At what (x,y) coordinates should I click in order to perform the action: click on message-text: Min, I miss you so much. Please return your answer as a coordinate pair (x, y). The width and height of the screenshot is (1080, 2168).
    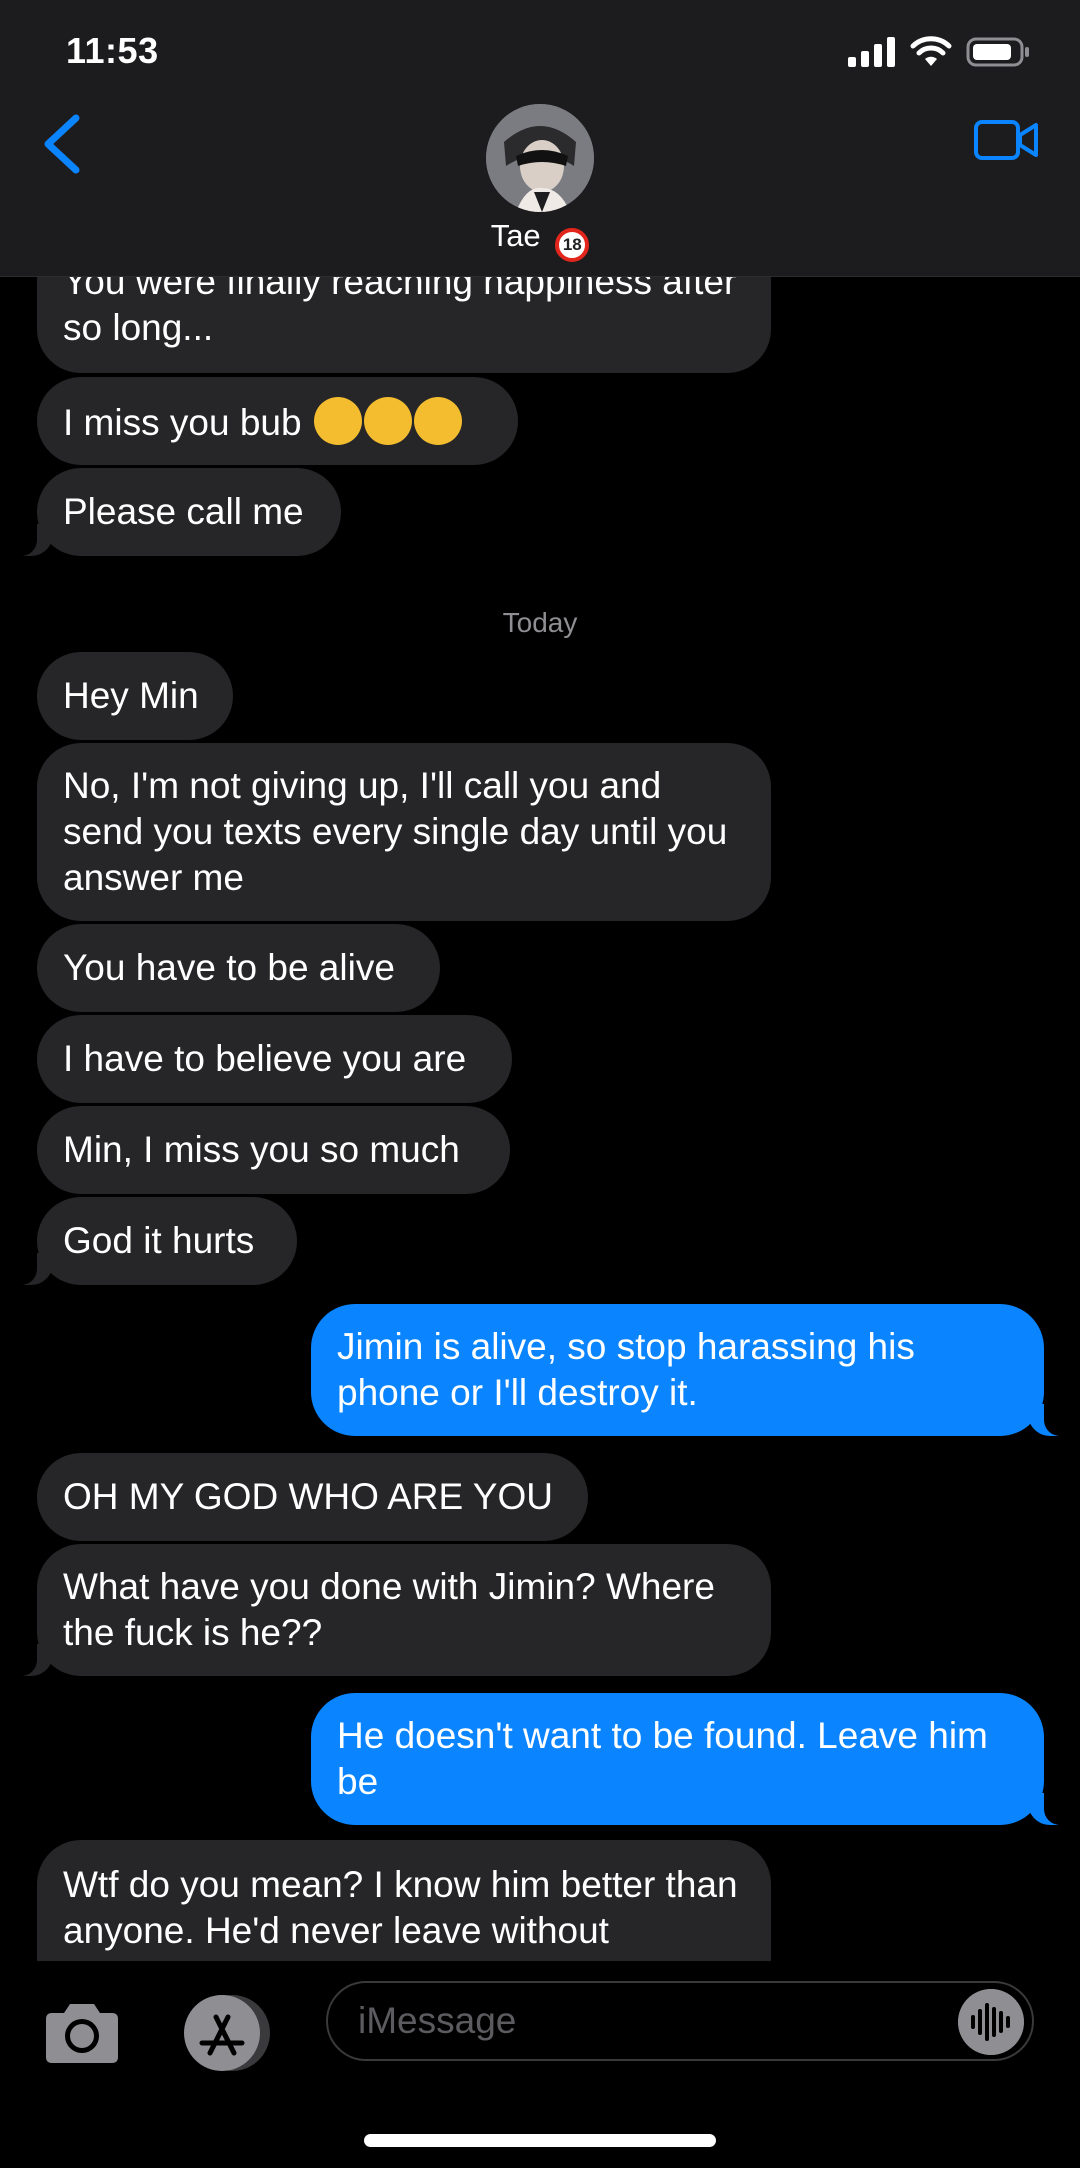
    Looking at the image, I should click on (261, 1149).